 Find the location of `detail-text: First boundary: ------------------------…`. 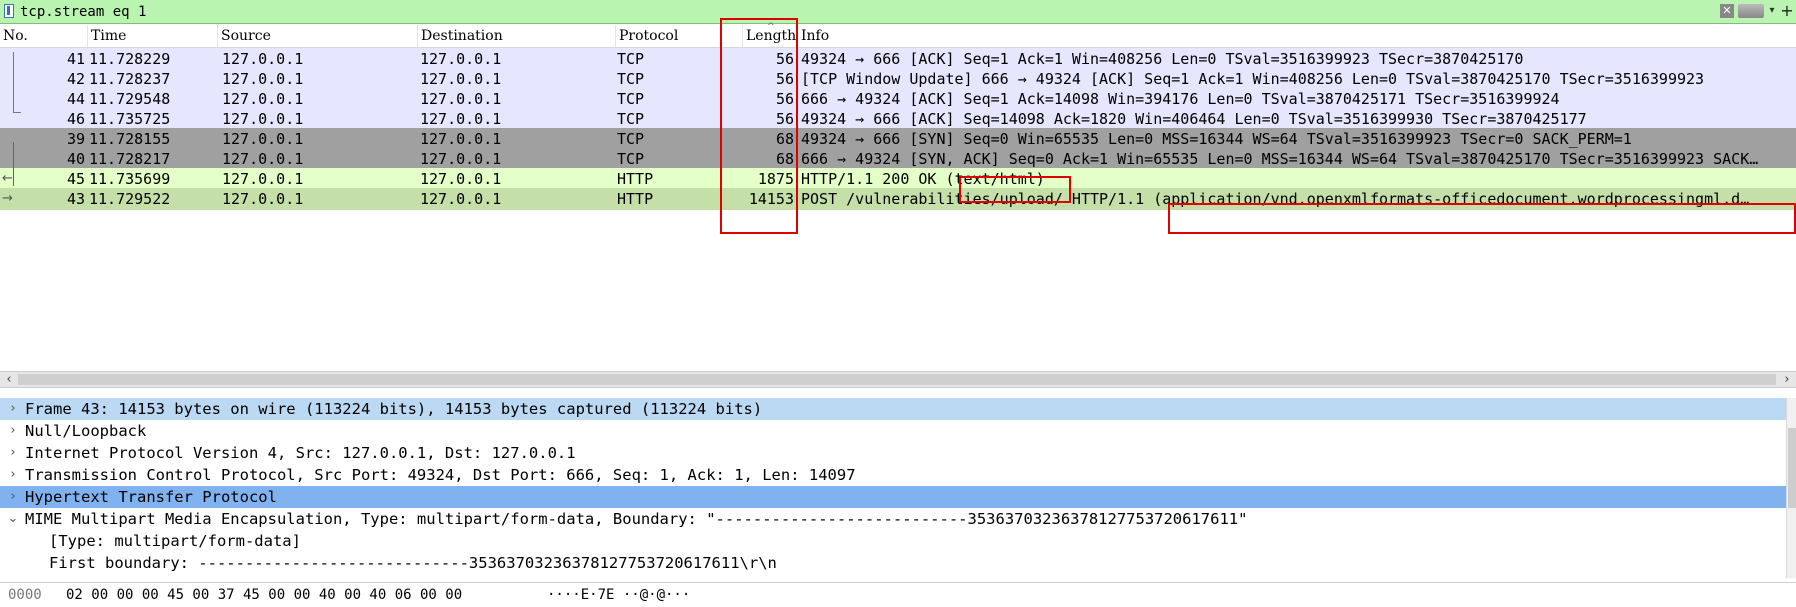

detail-text: First boundary: ------------------------… is located at coordinates (413, 563).